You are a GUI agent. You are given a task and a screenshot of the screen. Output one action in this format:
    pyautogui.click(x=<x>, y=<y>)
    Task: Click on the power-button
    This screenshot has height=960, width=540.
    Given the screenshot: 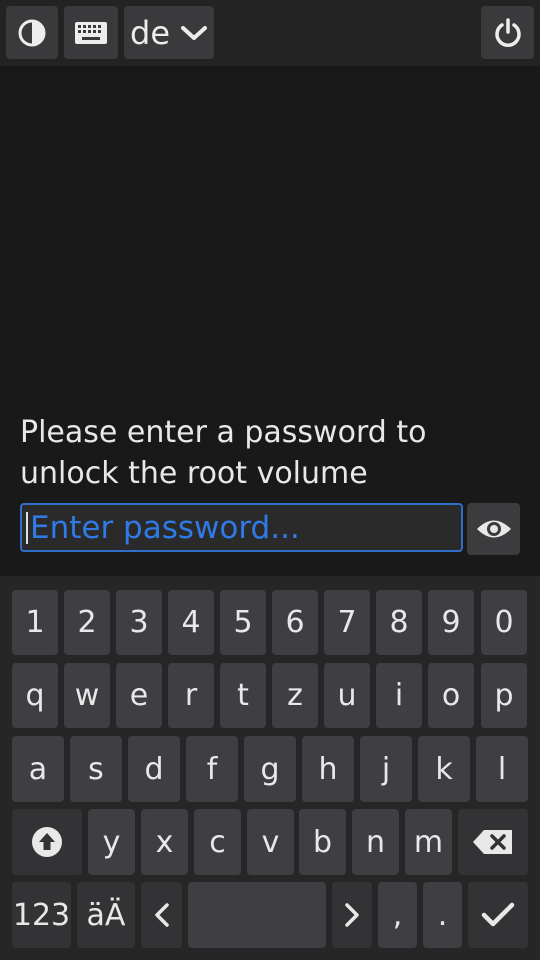 What is the action you would take?
    pyautogui.click(x=507, y=32)
    